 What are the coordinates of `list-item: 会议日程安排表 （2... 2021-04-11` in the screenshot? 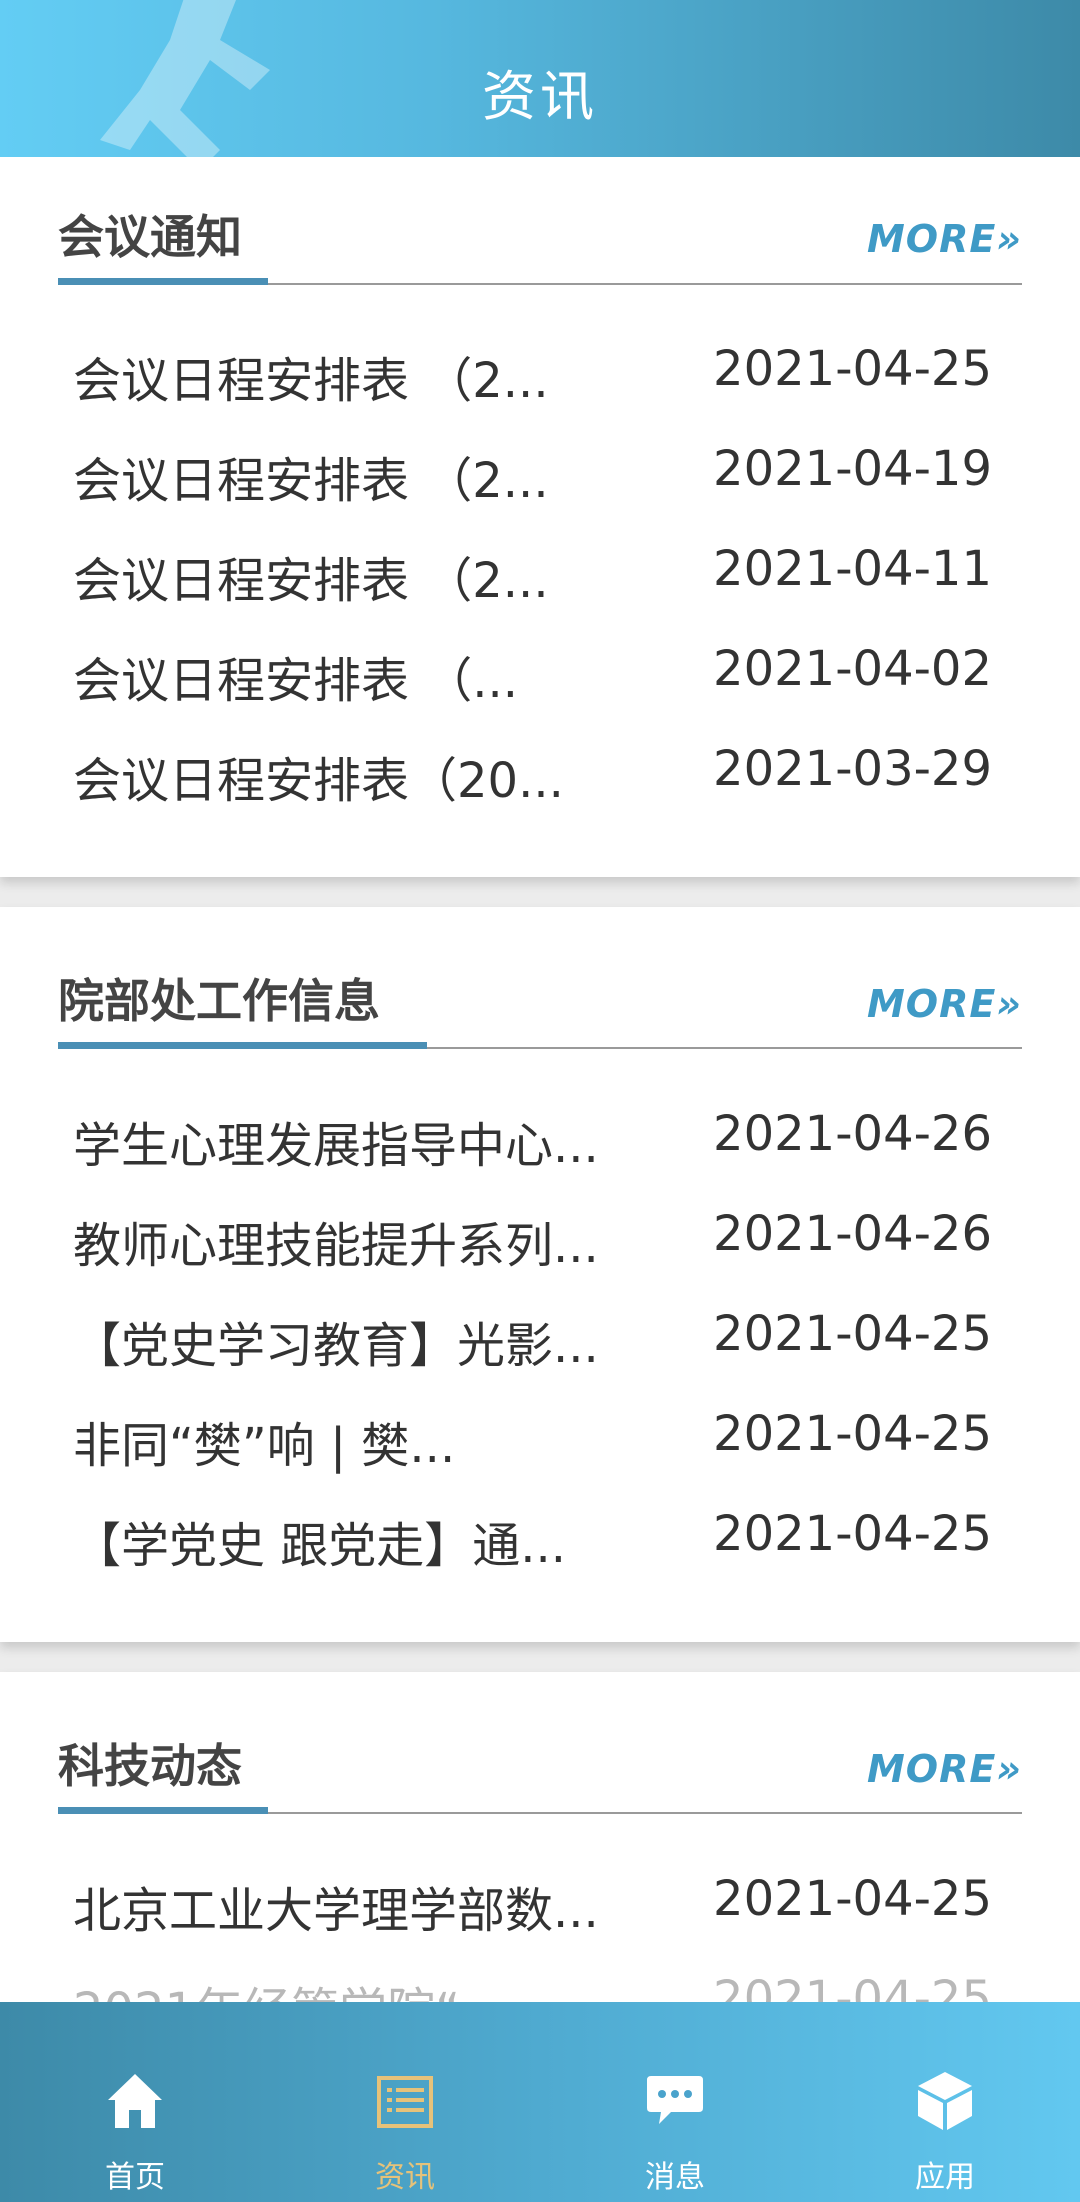 It's located at (540, 572).